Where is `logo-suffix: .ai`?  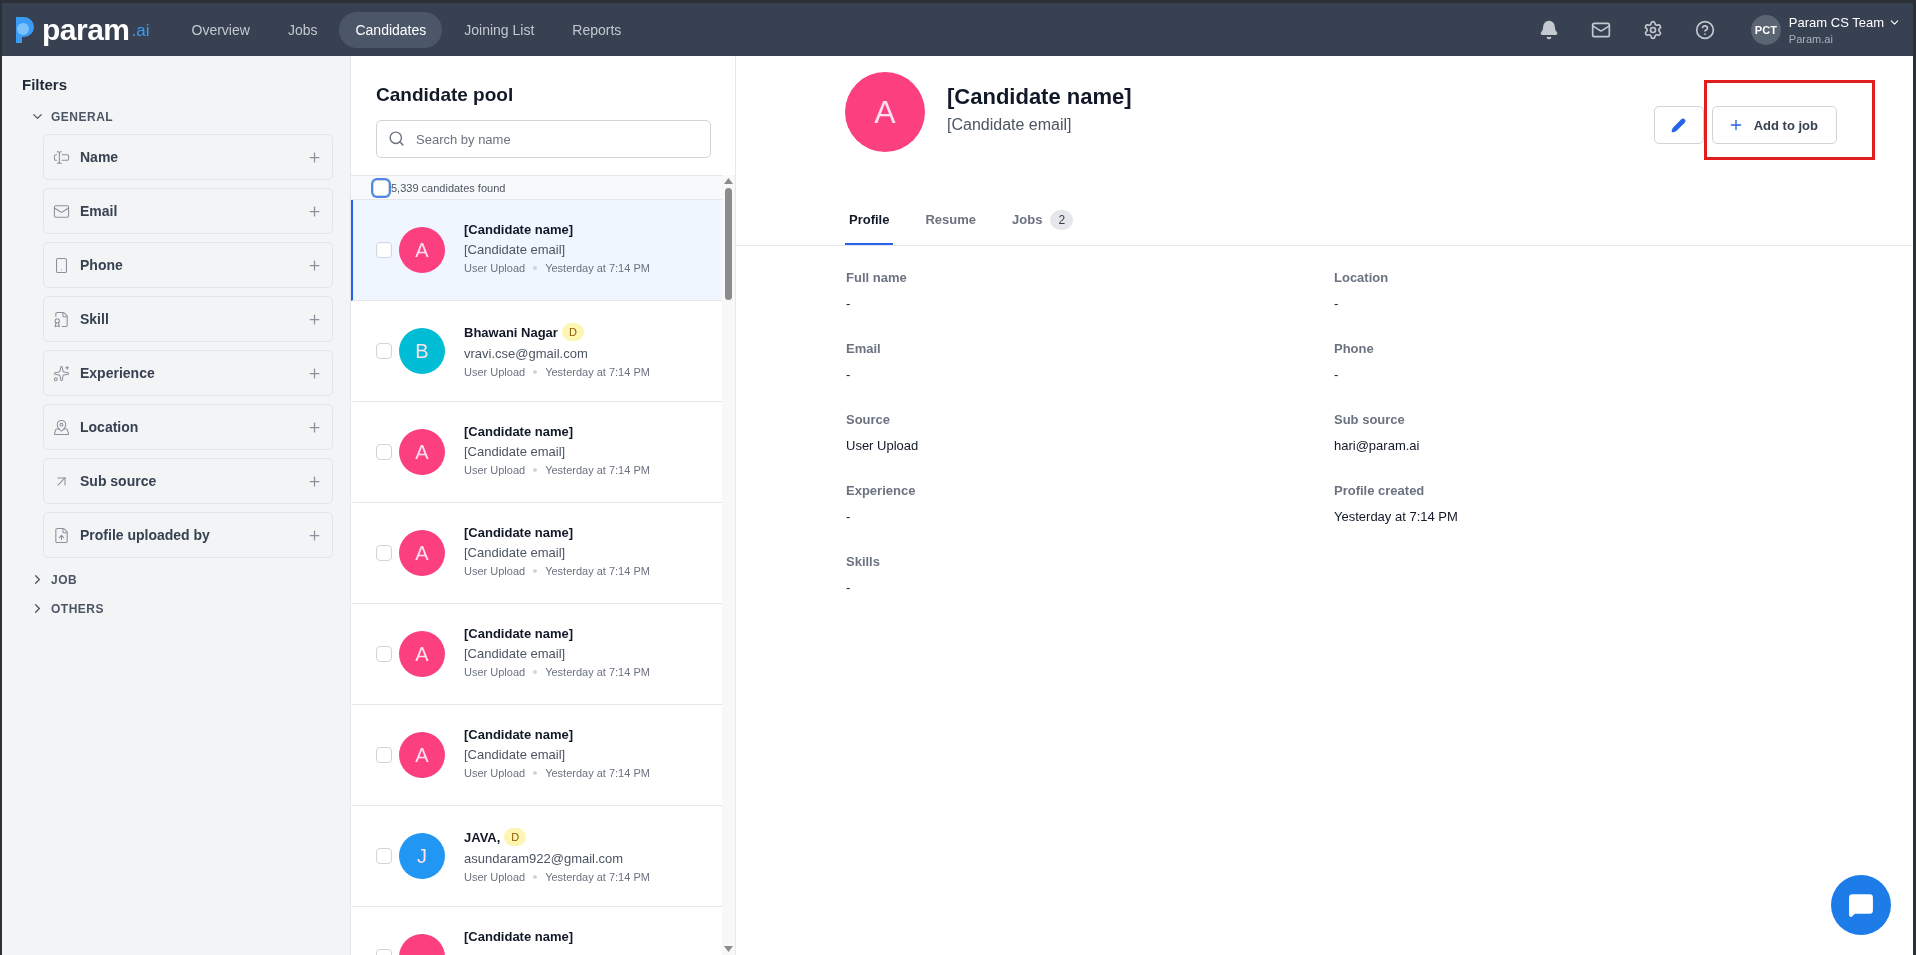 logo-suffix: .ai is located at coordinates (140, 30).